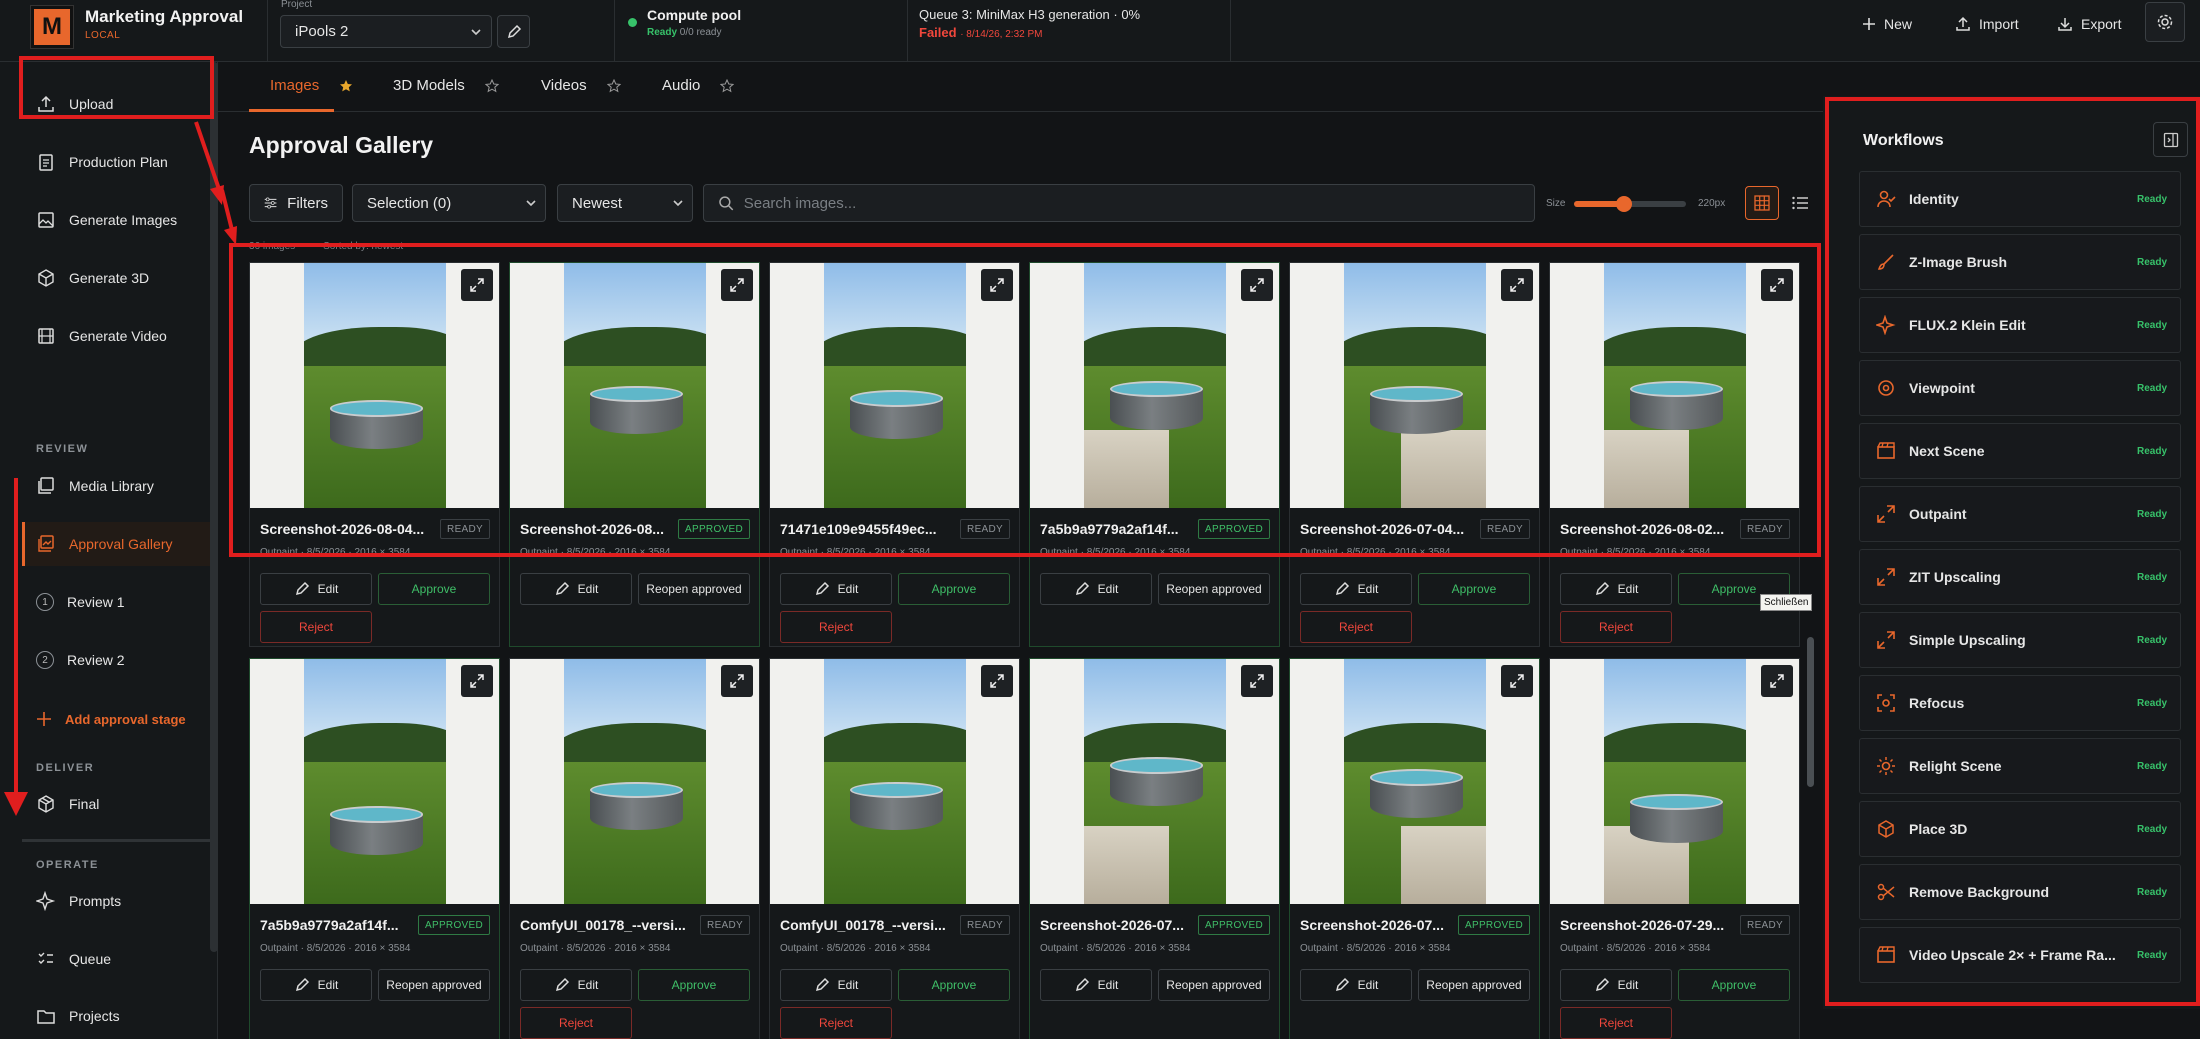 This screenshot has height=1039, width=2200. What do you see at coordinates (116, 959) in the screenshot?
I see `sidebar-item-queue: Queue` at bounding box center [116, 959].